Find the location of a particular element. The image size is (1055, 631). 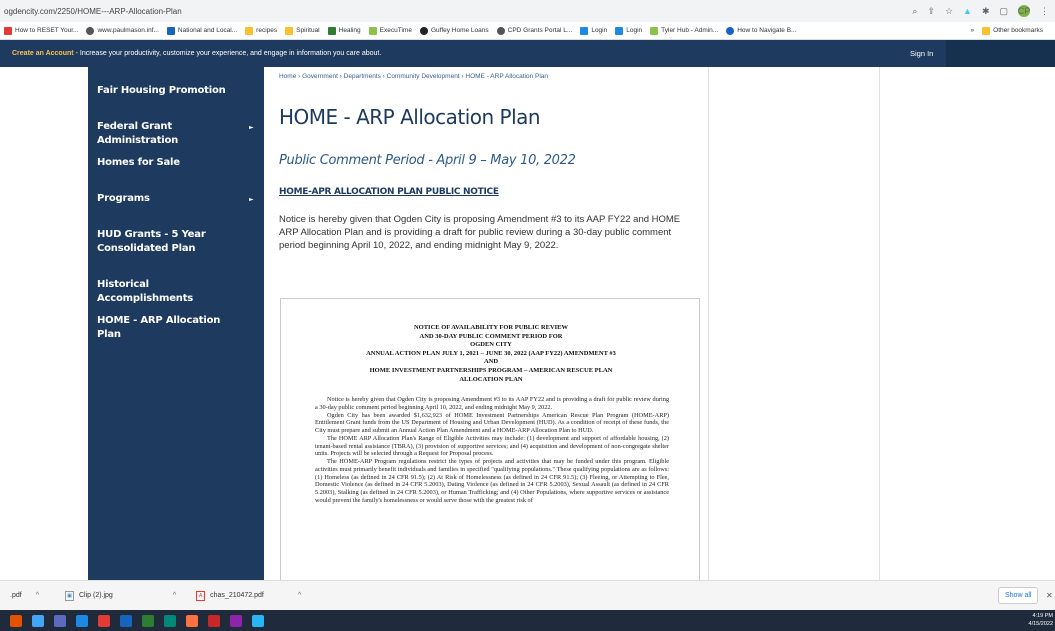

excel-icon is located at coordinates (148, 620).